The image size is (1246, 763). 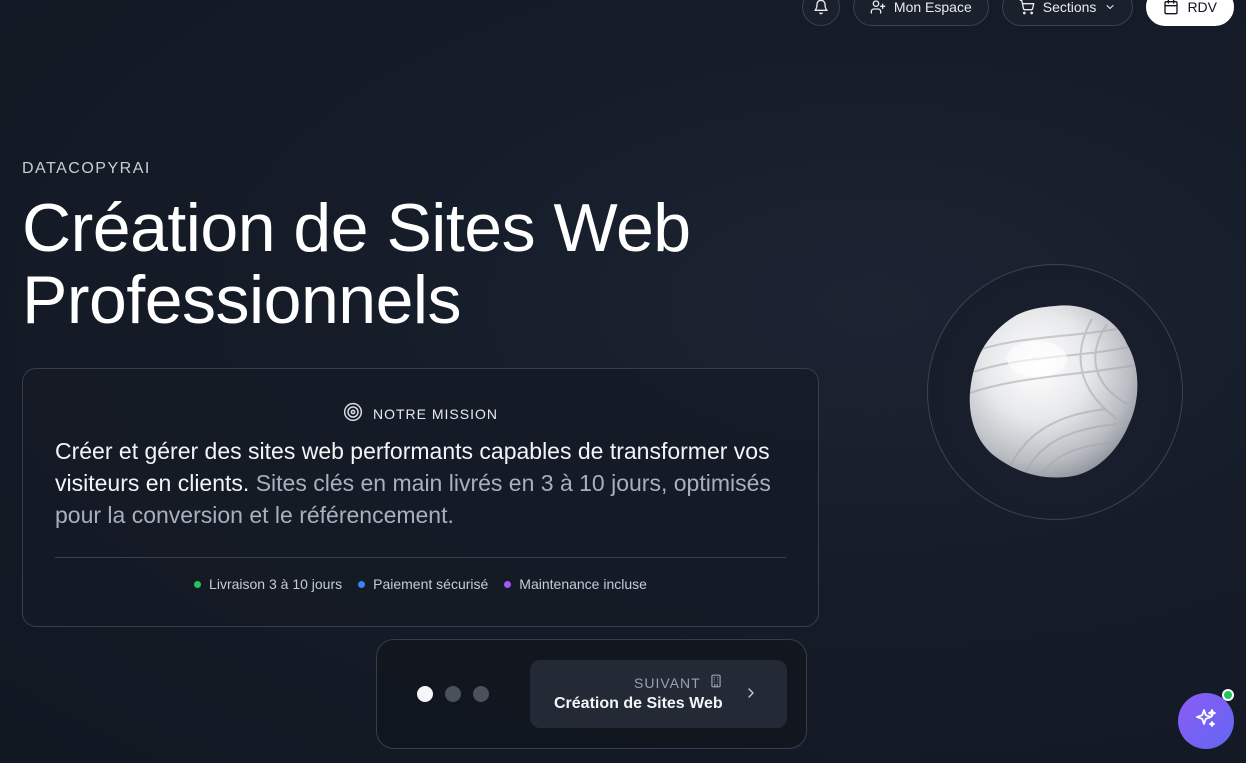 What do you see at coordinates (1069, 7) in the screenshot?
I see `sections-label: Sections` at bounding box center [1069, 7].